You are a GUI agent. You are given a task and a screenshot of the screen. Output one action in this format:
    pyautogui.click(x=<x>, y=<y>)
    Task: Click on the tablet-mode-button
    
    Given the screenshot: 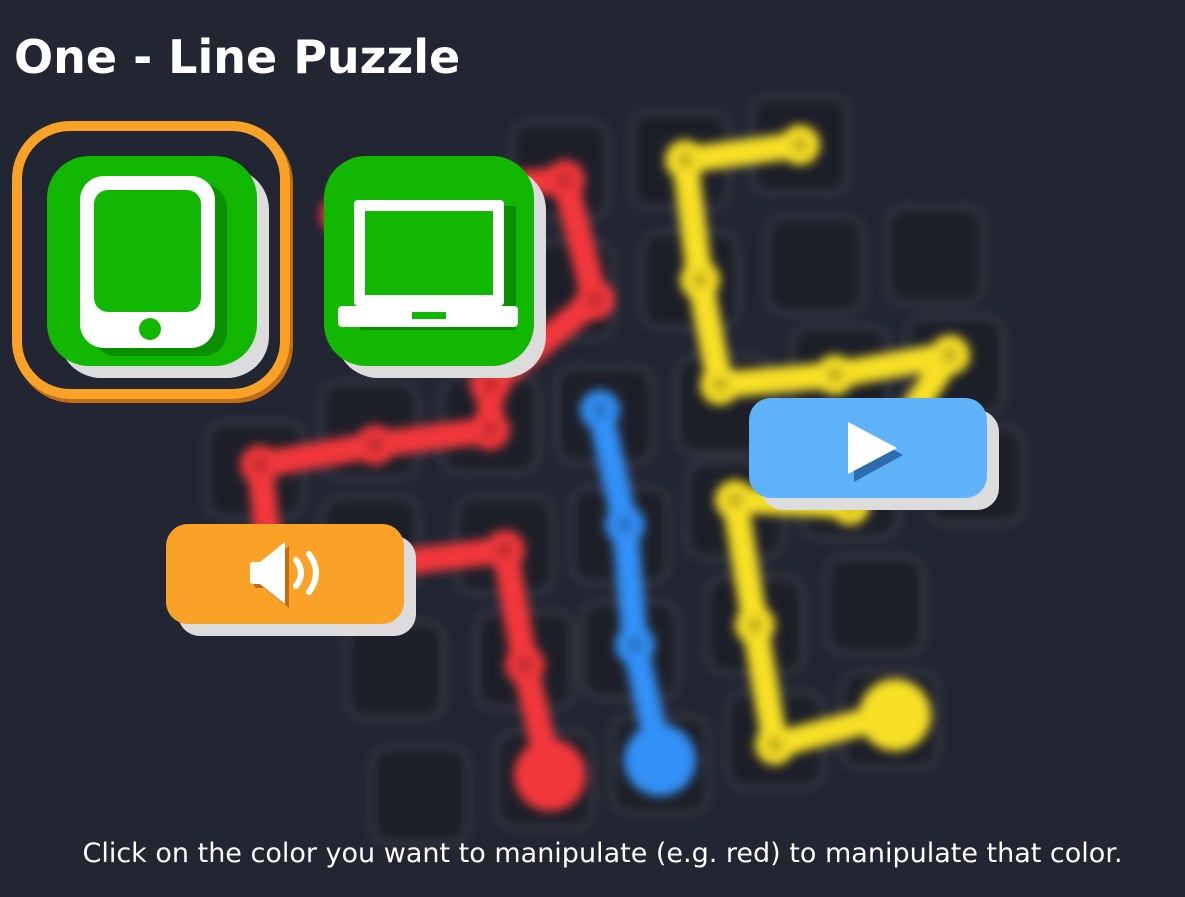 What is the action you would take?
    pyautogui.click(x=152, y=261)
    